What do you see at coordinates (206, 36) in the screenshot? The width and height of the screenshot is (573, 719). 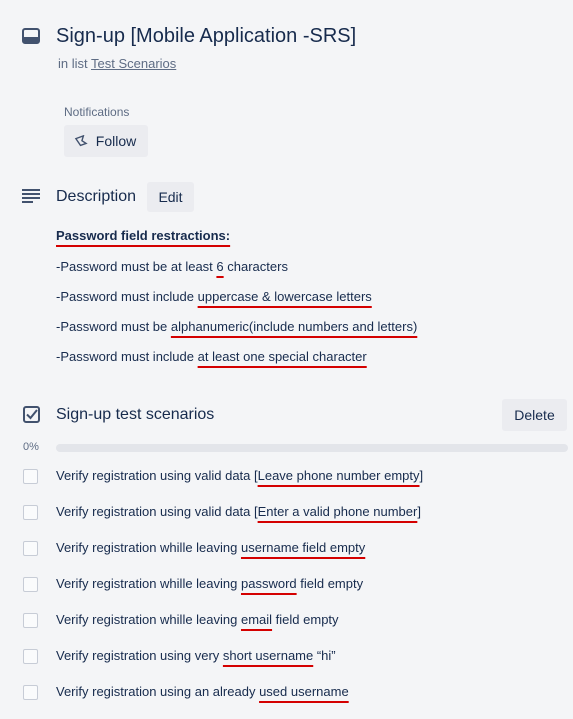 I see `card-title: Sign-up [Mobile Application -SRS]` at bounding box center [206, 36].